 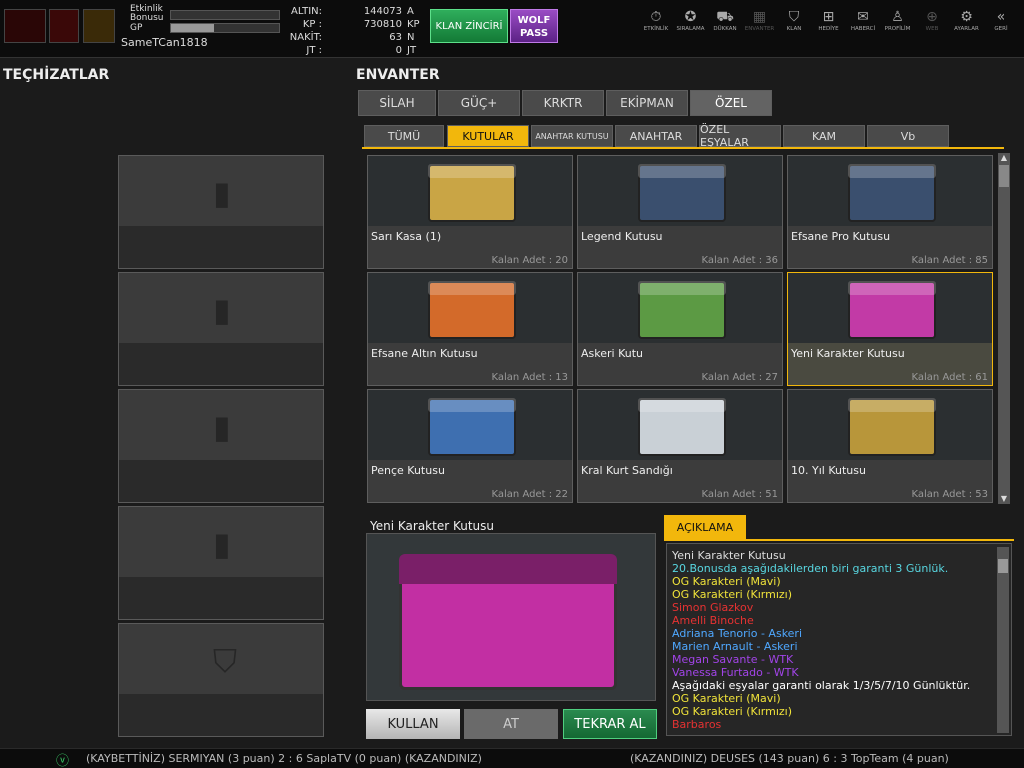 What do you see at coordinates (705, 527) in the screenshot?
I see `description-tab: AÇIKLAMA` at bounding box center [705, 527].